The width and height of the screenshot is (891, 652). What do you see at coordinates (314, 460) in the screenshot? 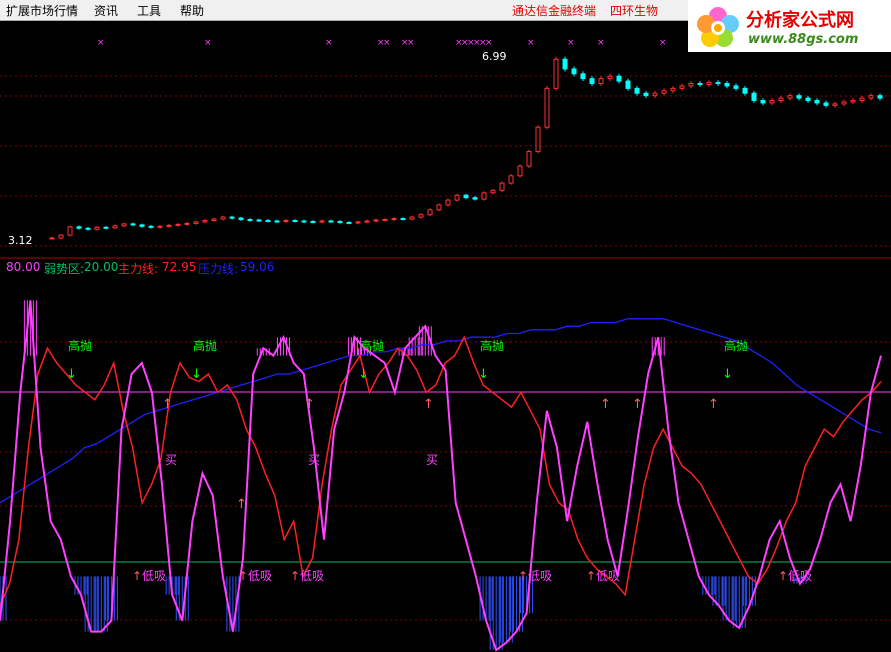
I see `buy-signal-label: 买` at bounding box center [314, 460].